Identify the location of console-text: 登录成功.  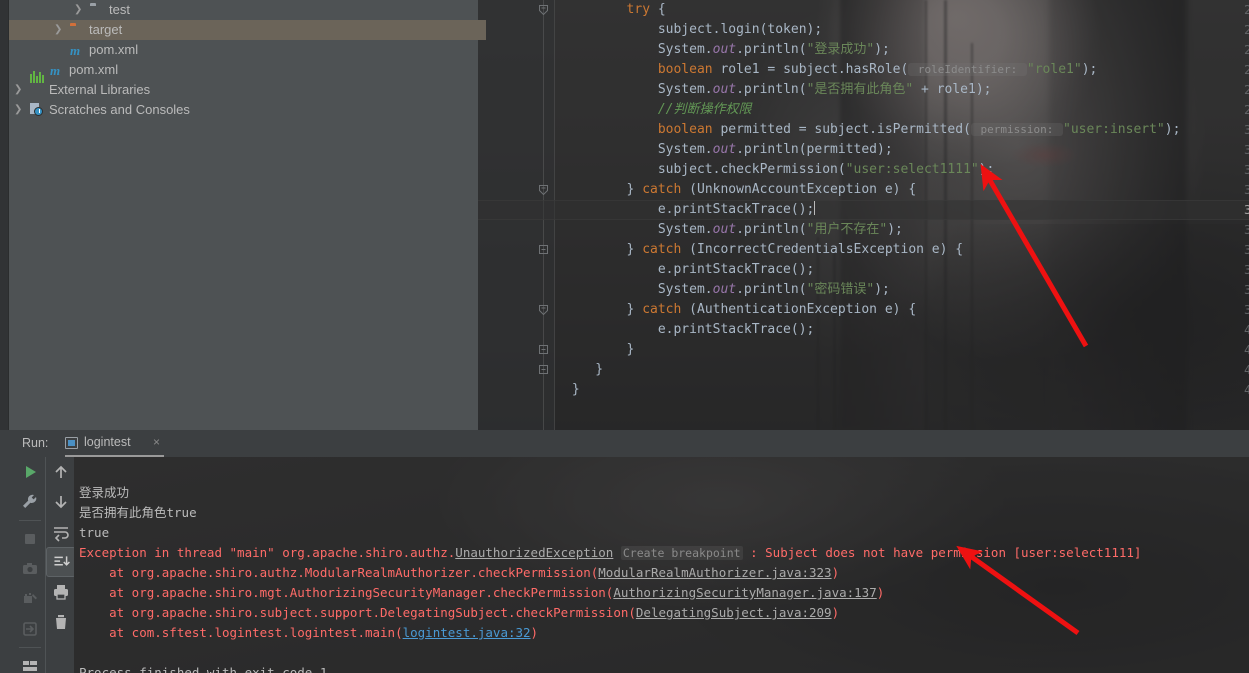
(104, 492).